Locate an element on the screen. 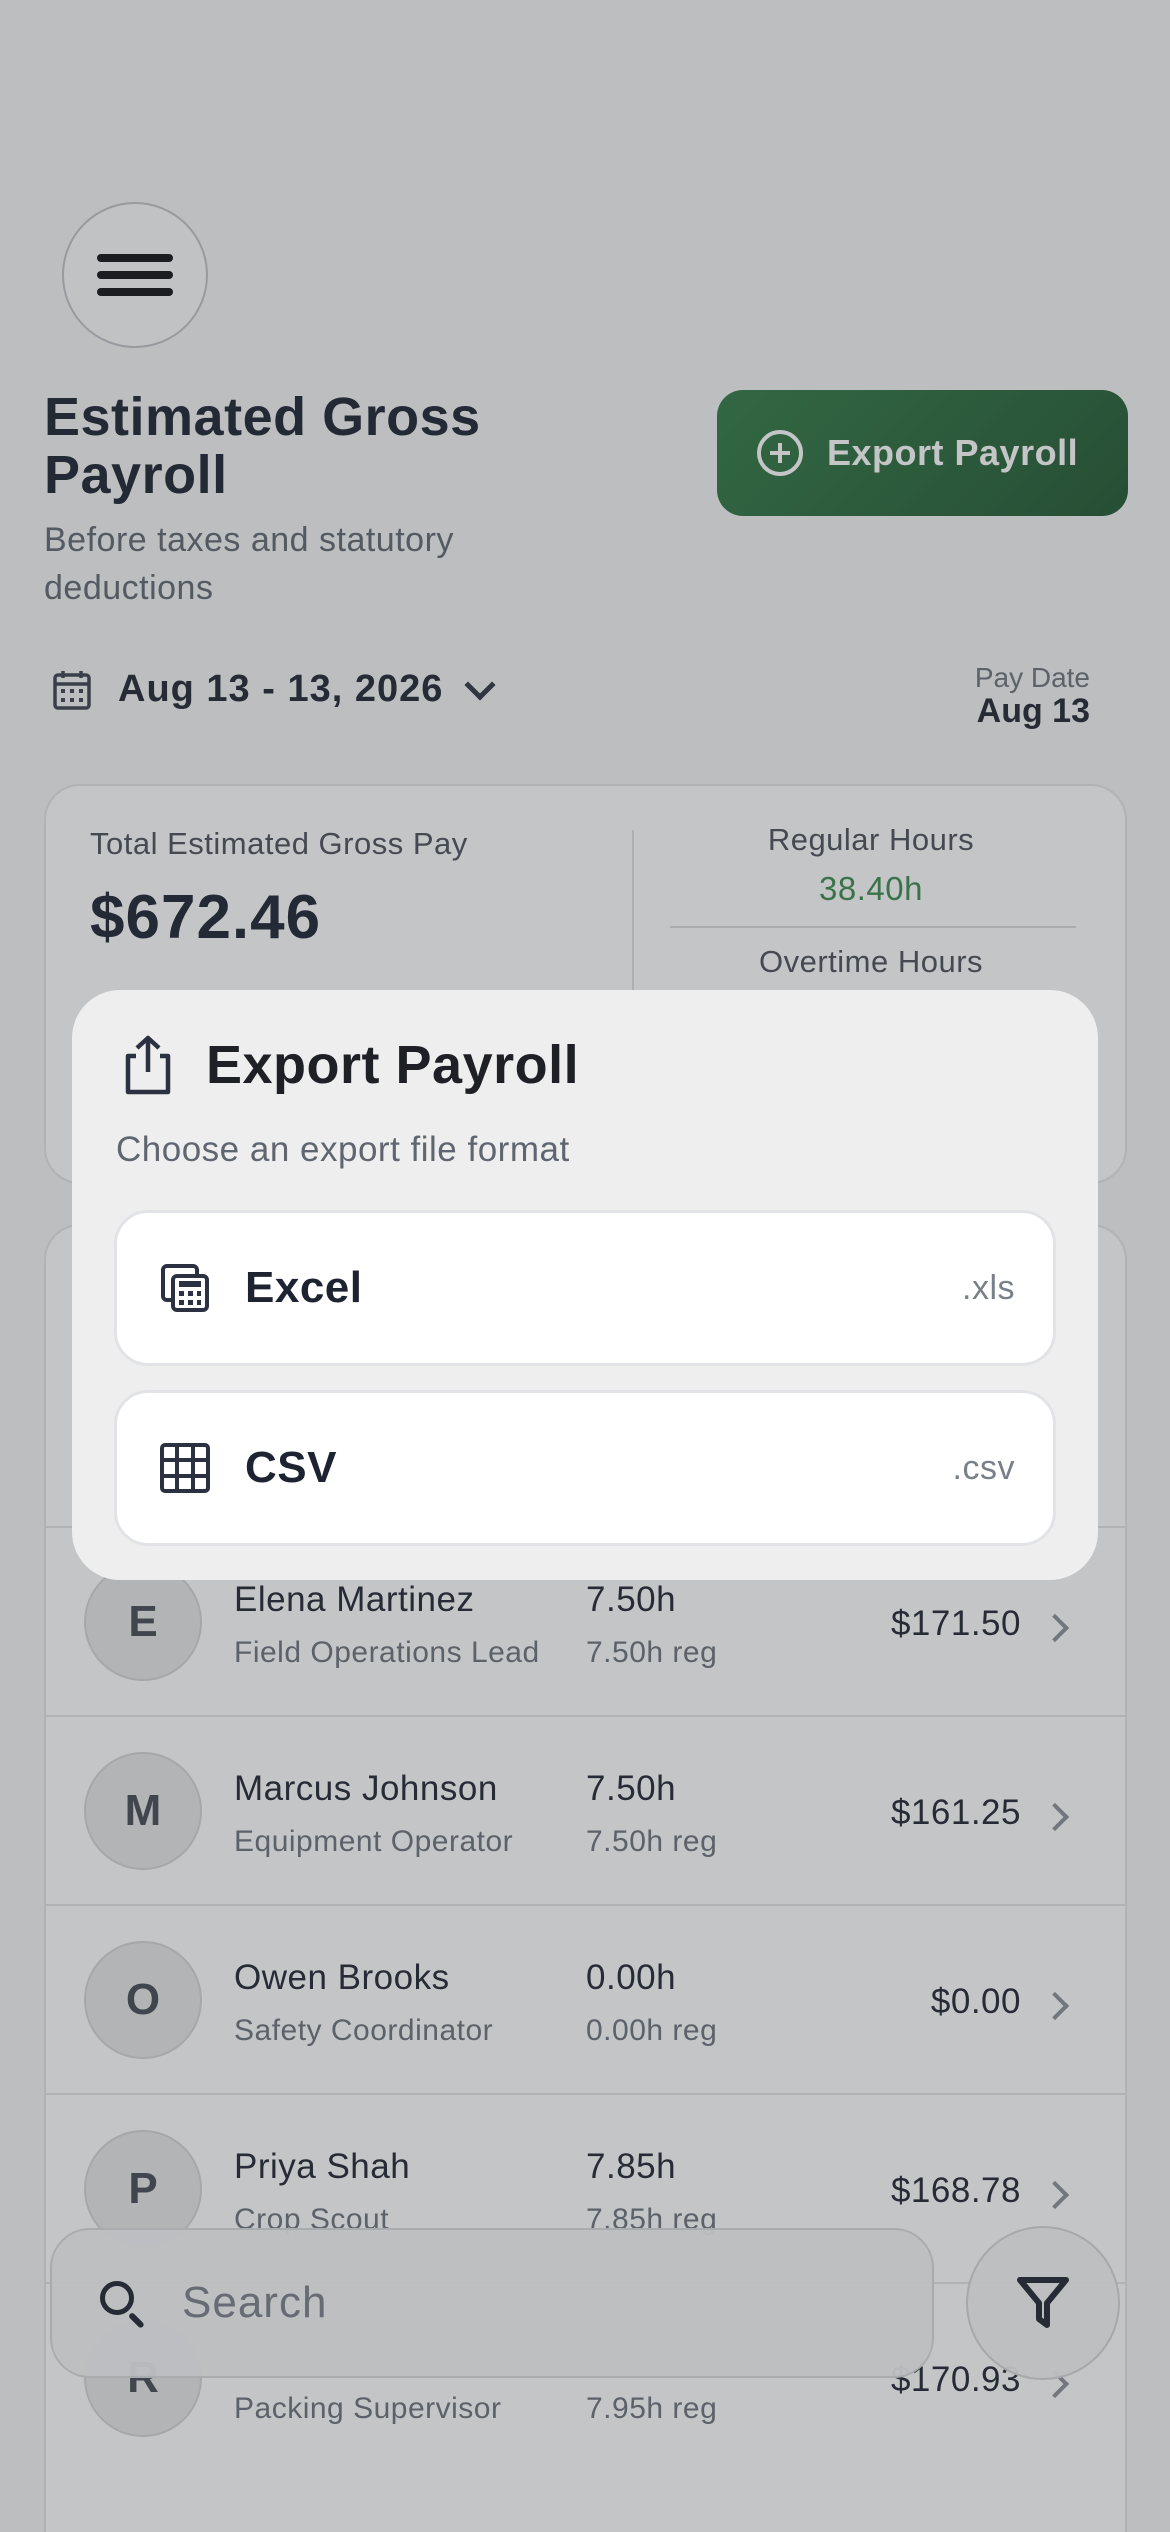 This screenshot has width=1170, height=2532. spreadsheet-icon is located at coordinates (185, 1288).